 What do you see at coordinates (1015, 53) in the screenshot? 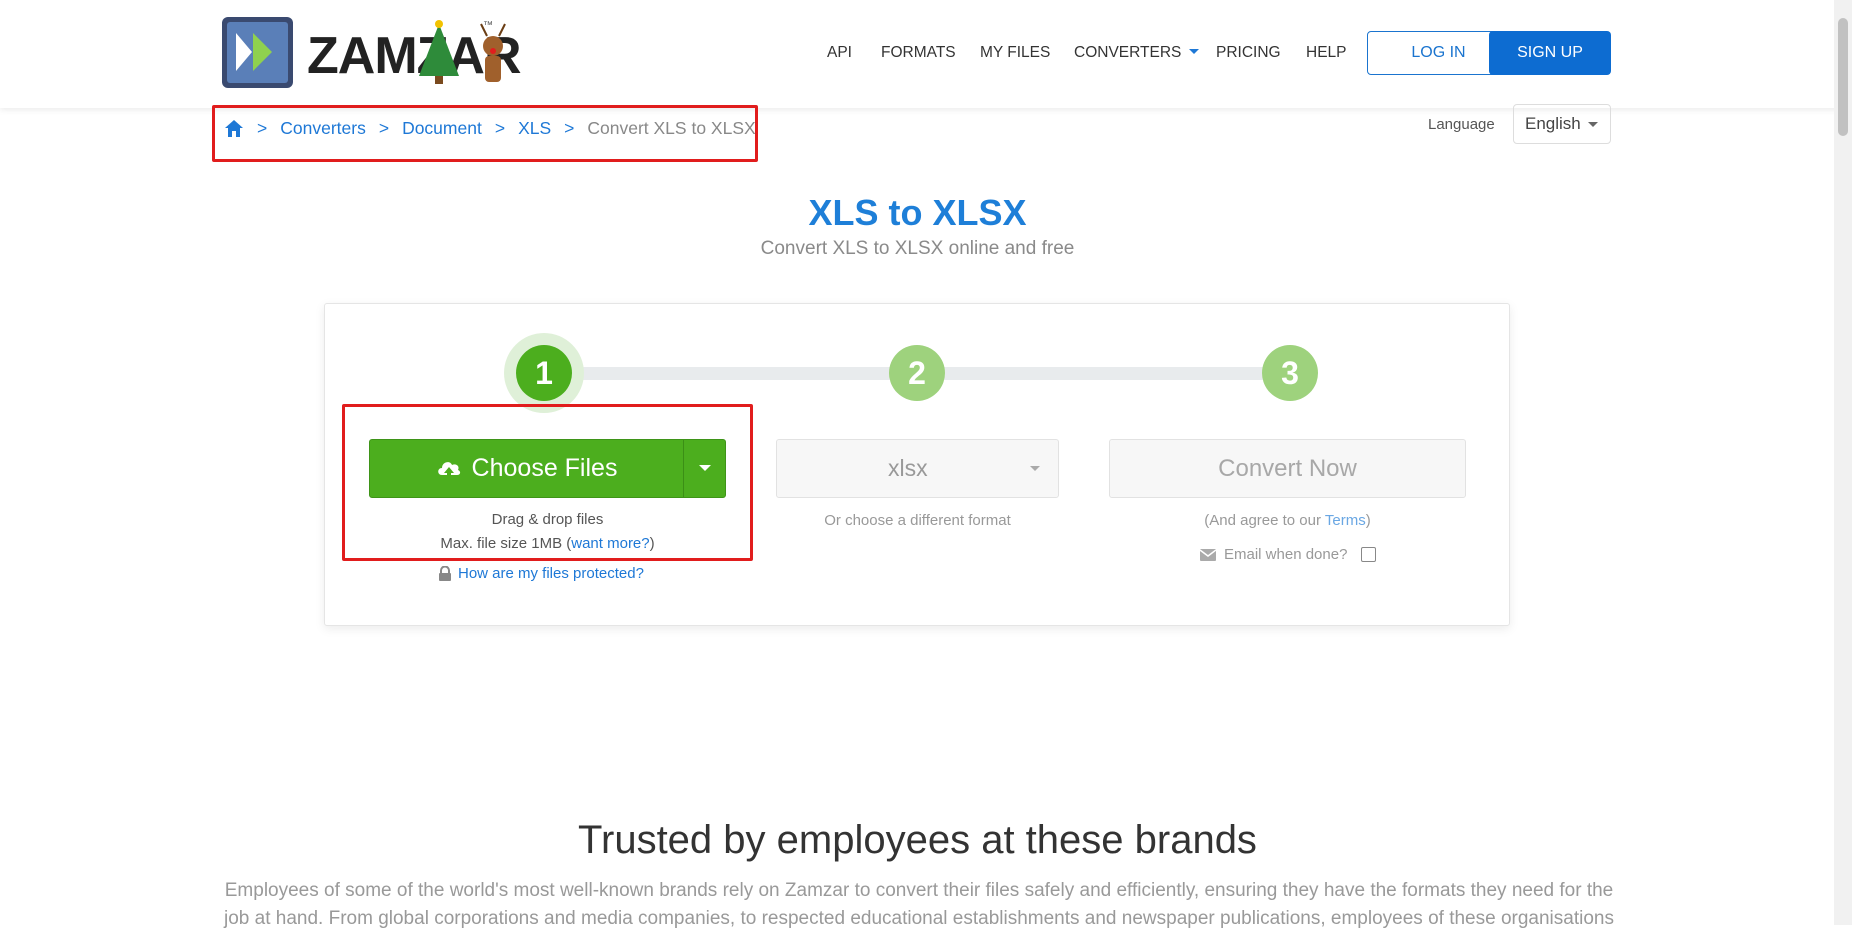
I see `nav-my-files: MY FILES` at bounding box center [1015, 53].